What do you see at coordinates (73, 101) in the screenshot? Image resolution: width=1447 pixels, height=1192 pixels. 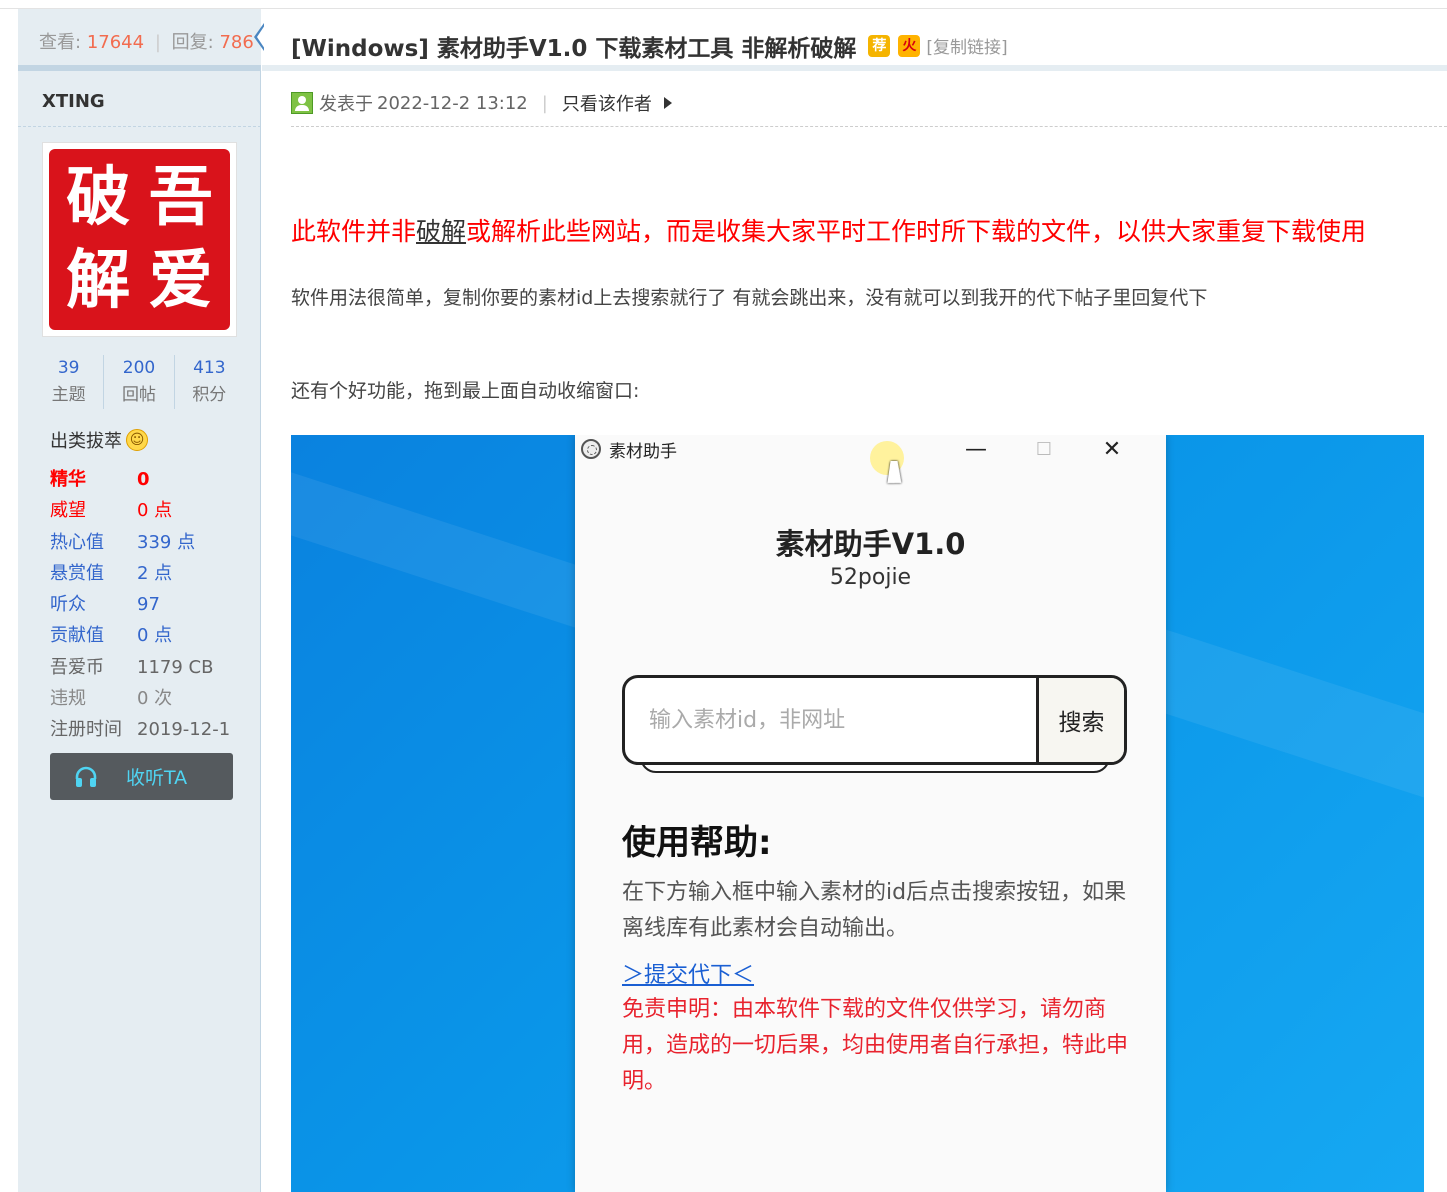 I see `author-name: XTING` at bounding box center [73, 101].